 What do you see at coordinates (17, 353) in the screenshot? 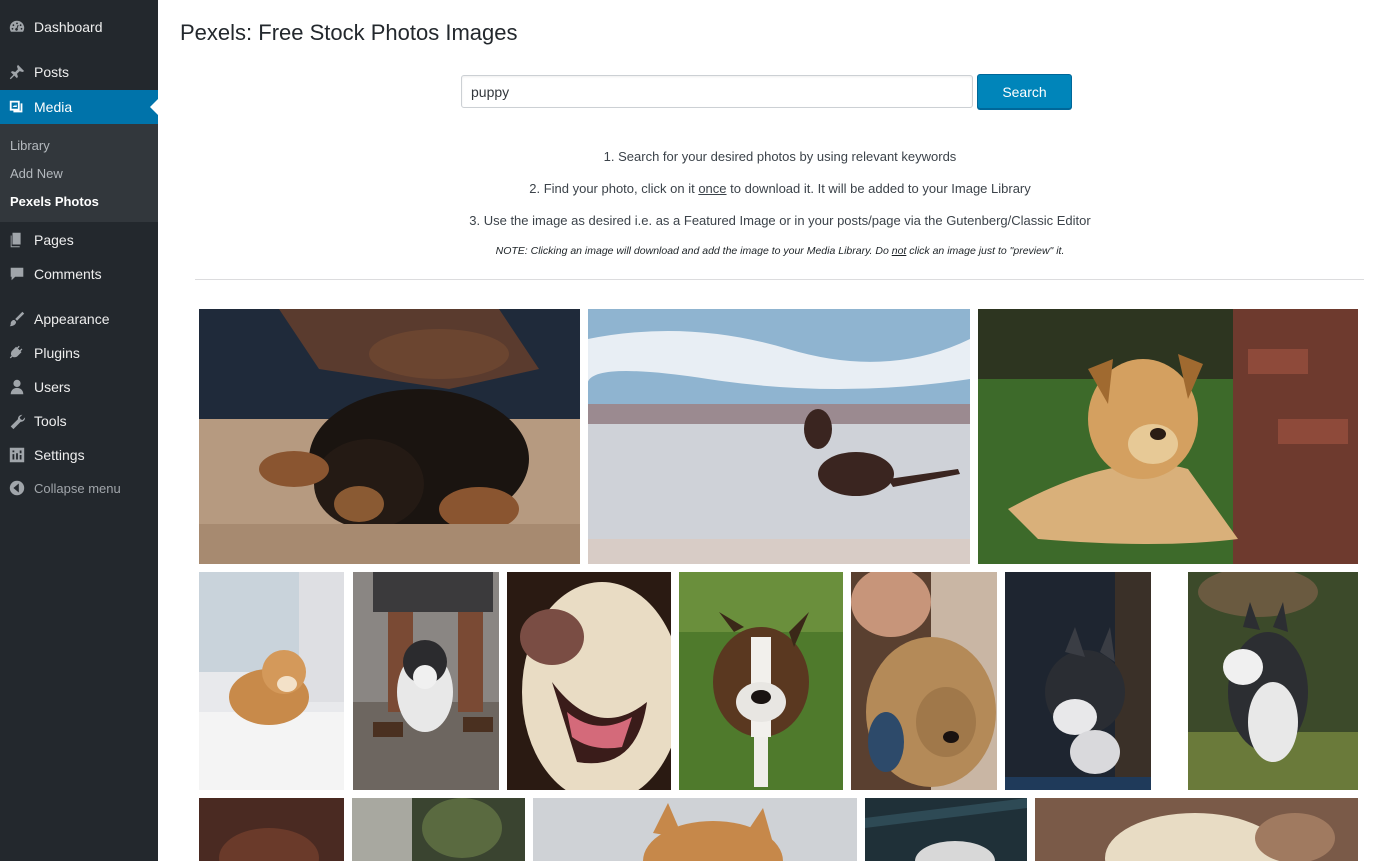
I see `plugin-icon` at bounding box center [17, 353].